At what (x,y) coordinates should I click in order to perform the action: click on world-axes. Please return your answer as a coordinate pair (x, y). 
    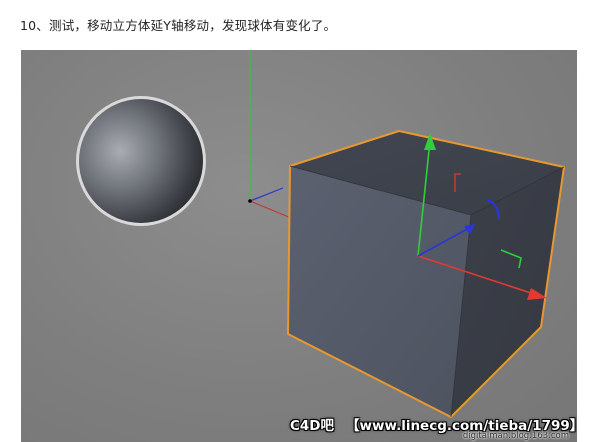
    Looking at the image, I should click on (270, 134).